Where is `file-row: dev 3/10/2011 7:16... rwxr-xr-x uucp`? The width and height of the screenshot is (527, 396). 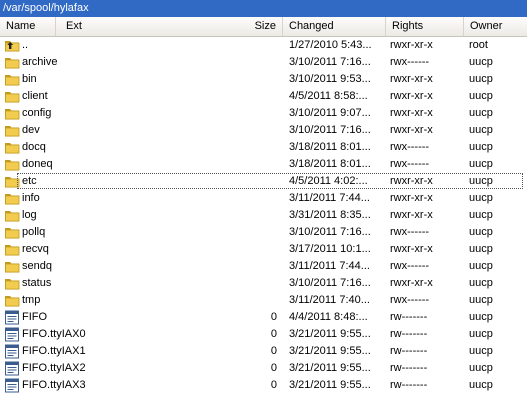
file-row: dev 3/10/2011 7:16... rwxr-xr-x uucp is located at coordinates (263, 130).